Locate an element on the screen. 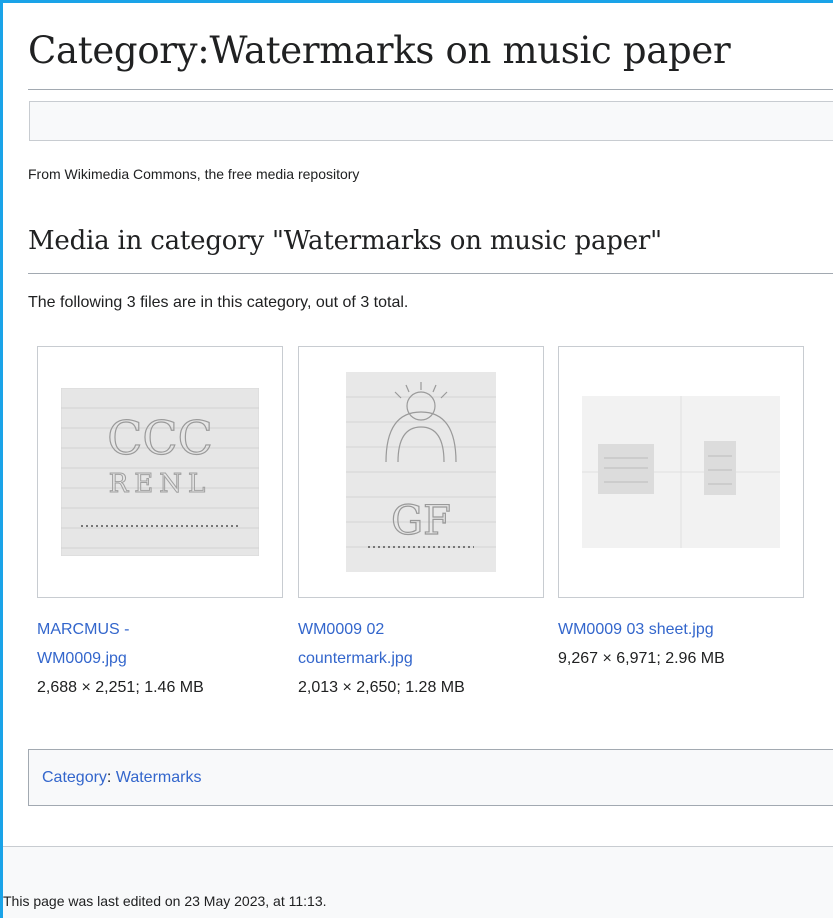 This screenshot has height=918, width=833. thumbnail-image: GF is located at coordinates (421, 472).